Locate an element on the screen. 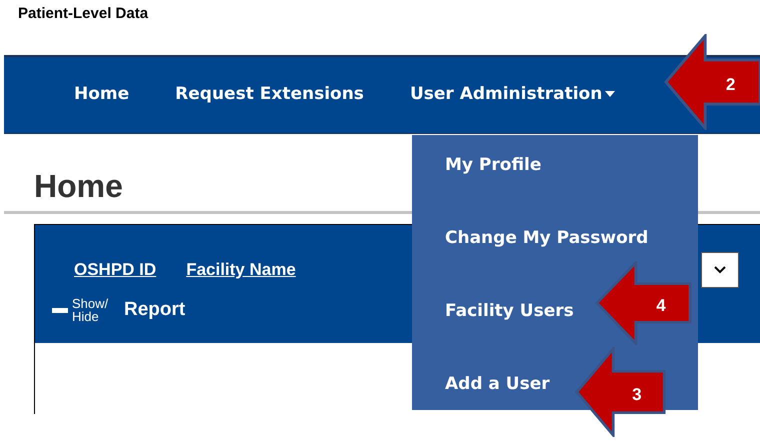  show-hide-toggle: Show/ Hide is located at coordinates (98, 310).